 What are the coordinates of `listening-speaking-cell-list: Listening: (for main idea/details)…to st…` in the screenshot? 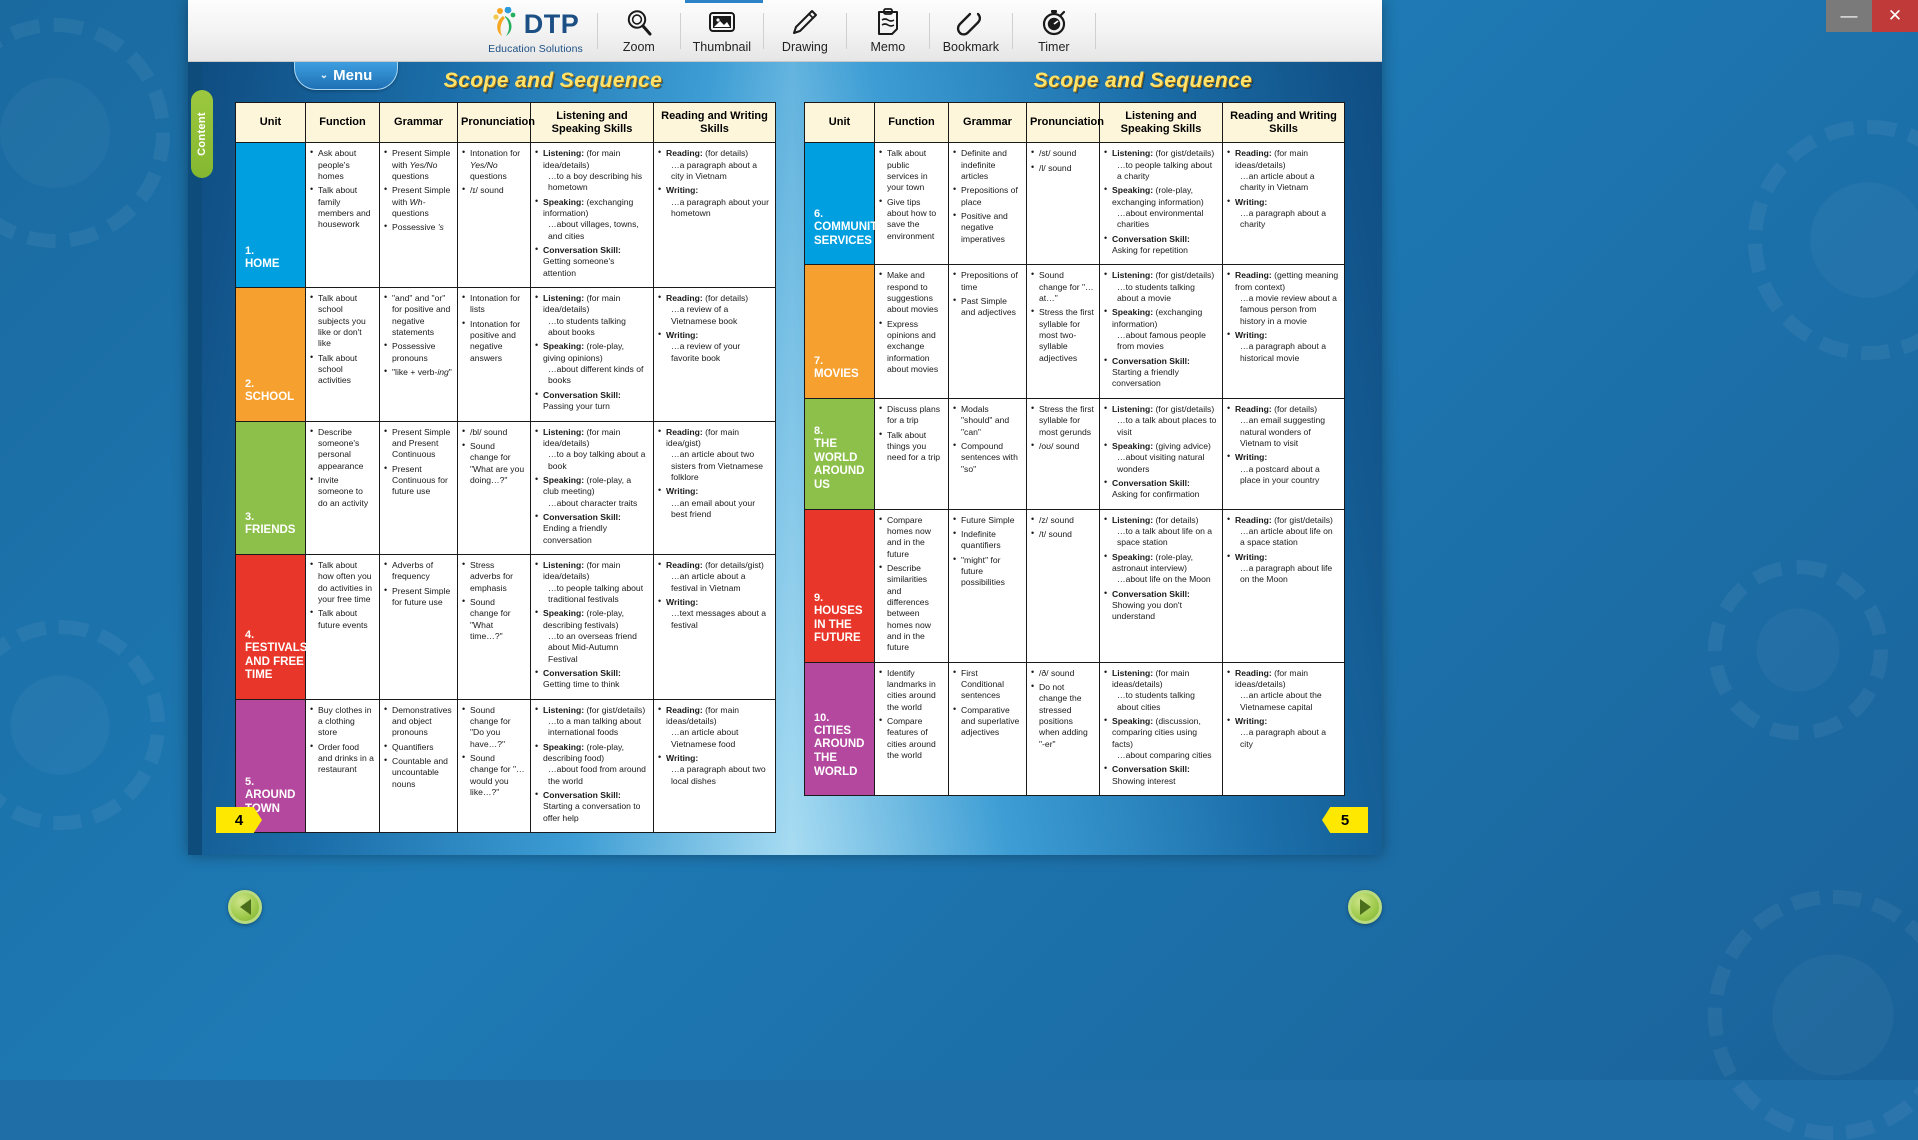 It's located at (591, 352).